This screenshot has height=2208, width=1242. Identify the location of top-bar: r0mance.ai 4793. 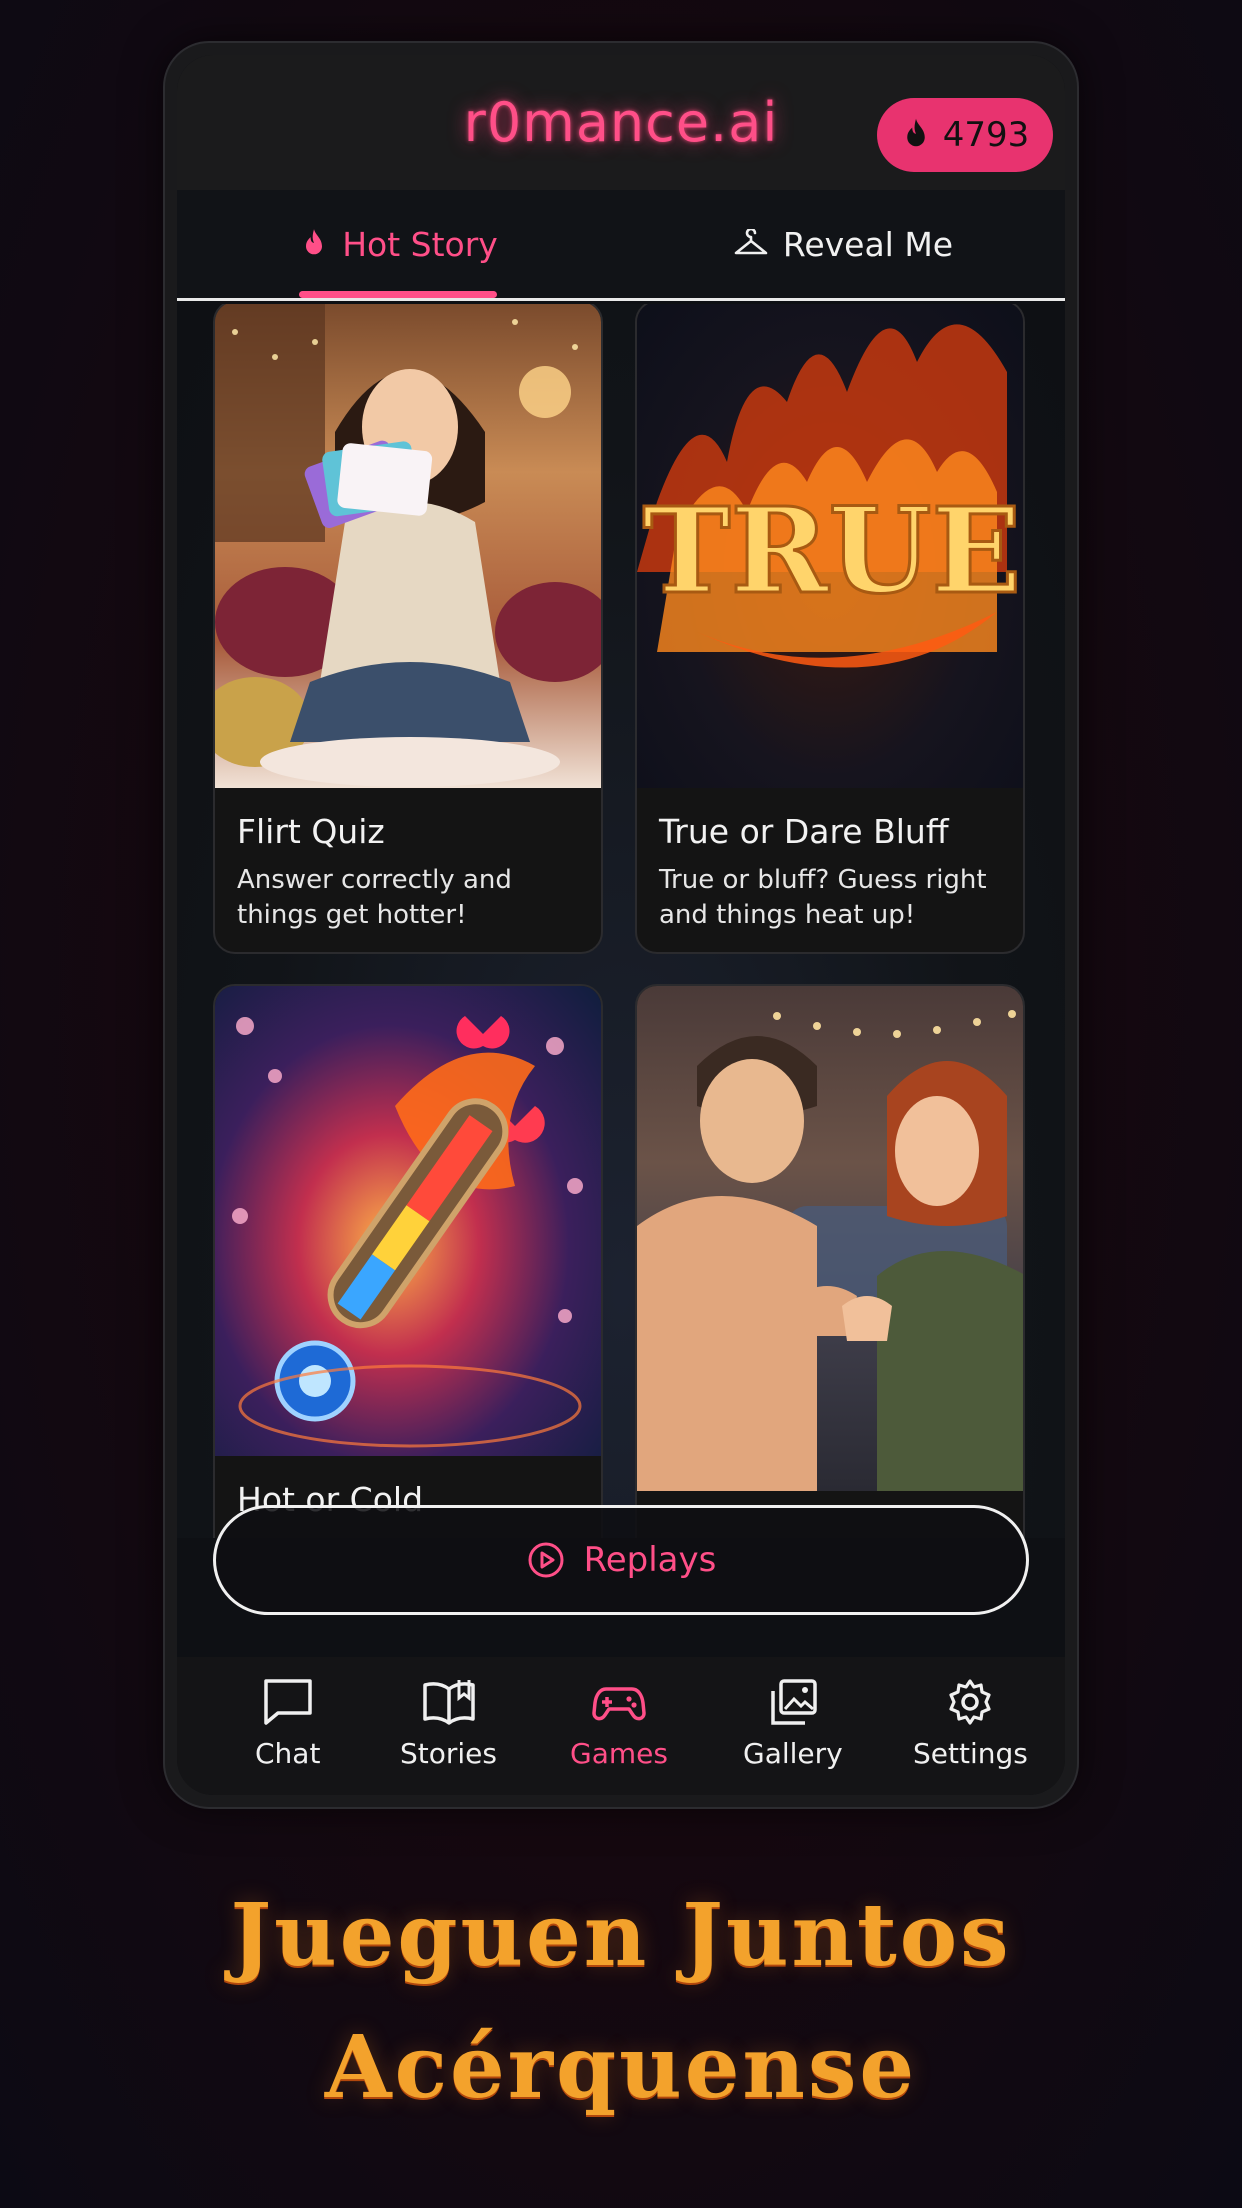
(621, 122).